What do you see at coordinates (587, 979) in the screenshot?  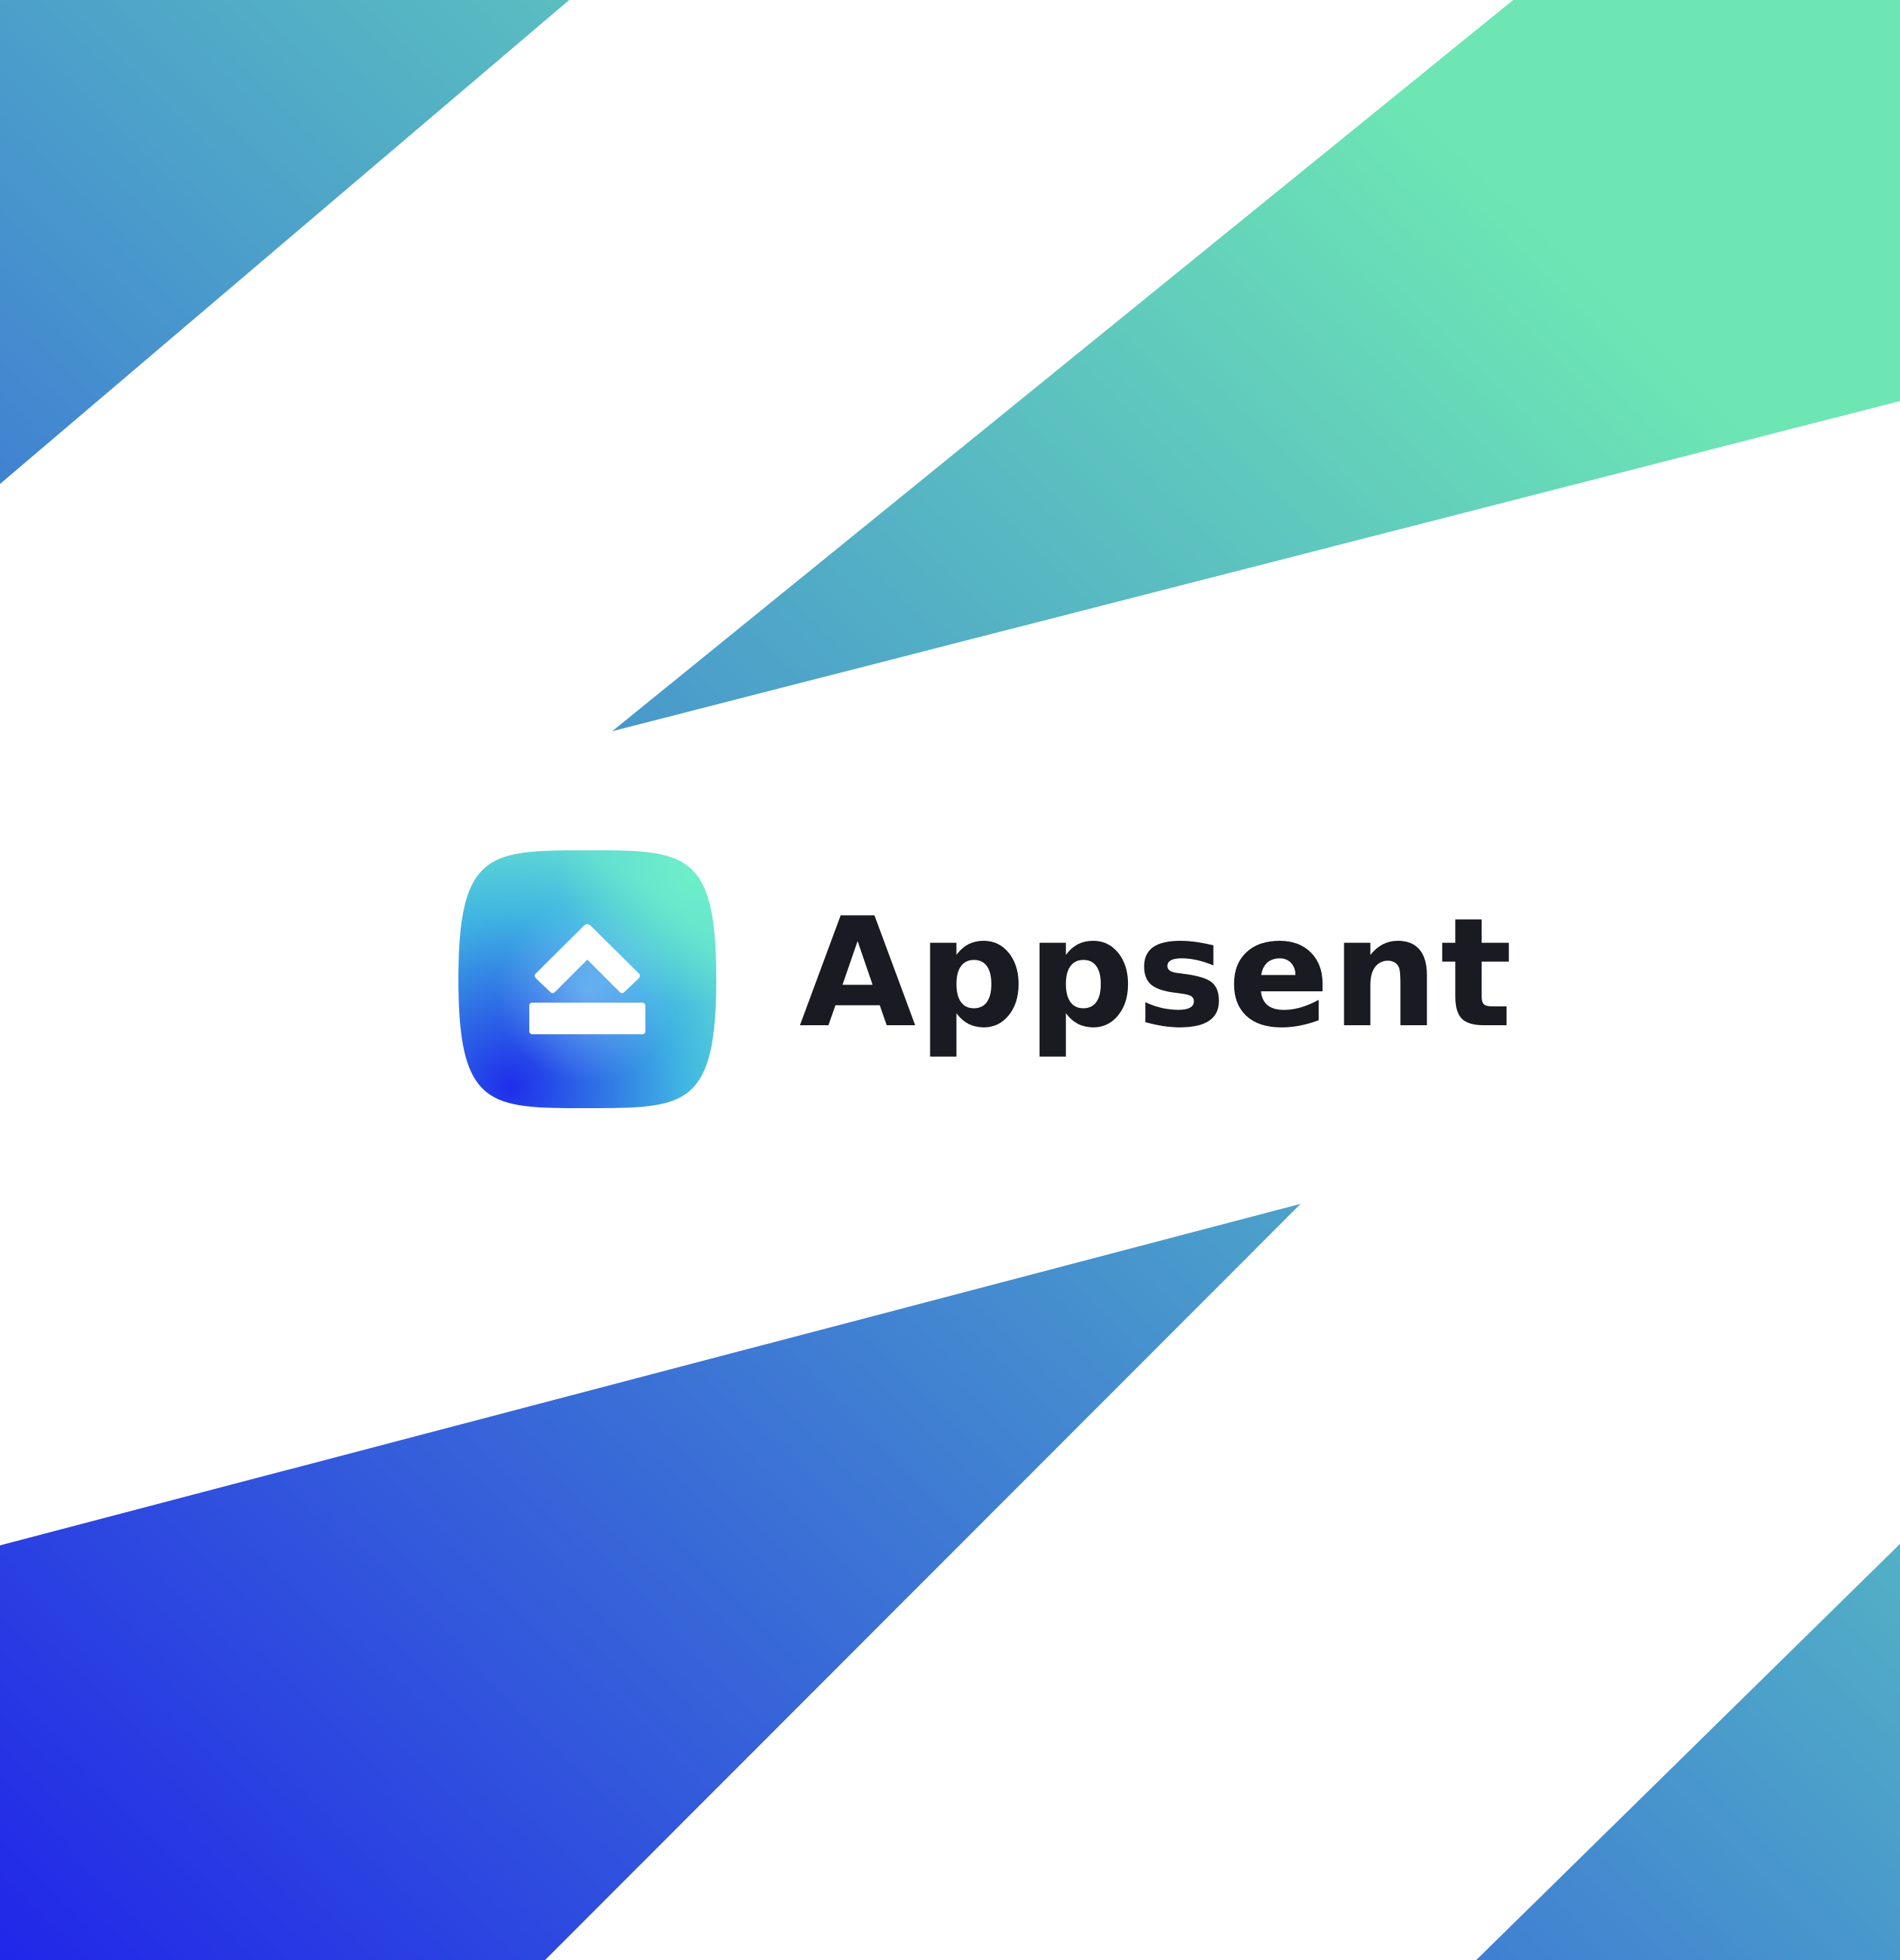 I see `eject-up-arrow-icon` at bounding box center [587, 979].